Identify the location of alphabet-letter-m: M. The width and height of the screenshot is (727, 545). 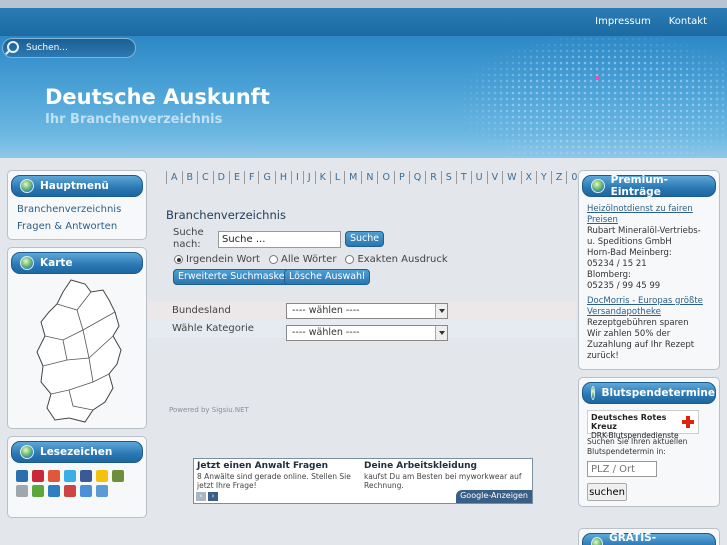
(354, 177).